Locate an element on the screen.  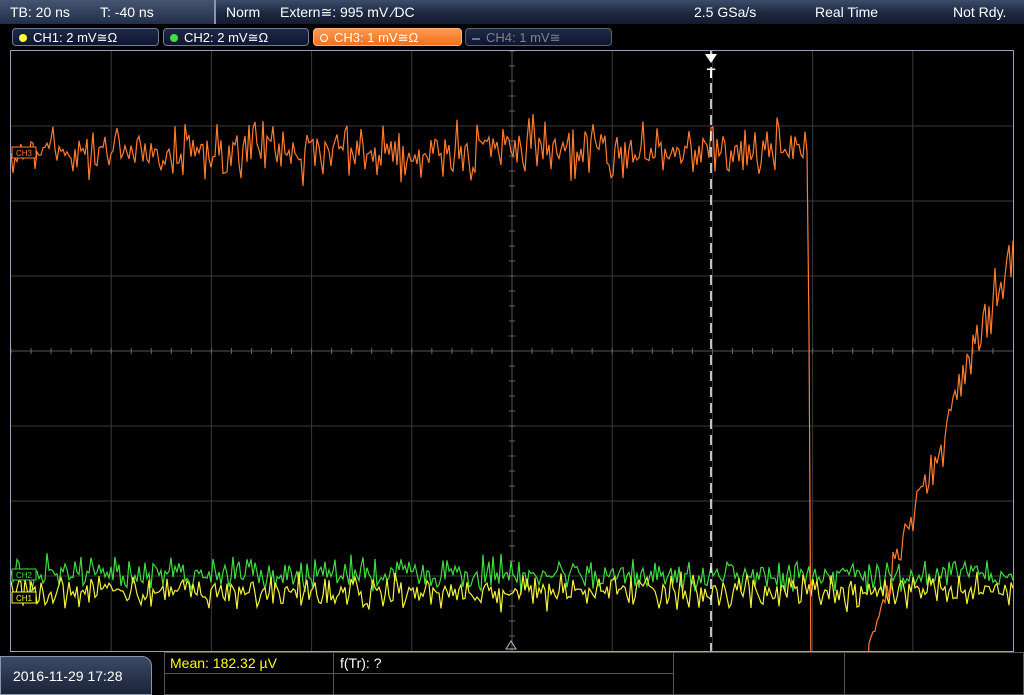
trigger-arrow-icon is located at coordinates (711, 58).